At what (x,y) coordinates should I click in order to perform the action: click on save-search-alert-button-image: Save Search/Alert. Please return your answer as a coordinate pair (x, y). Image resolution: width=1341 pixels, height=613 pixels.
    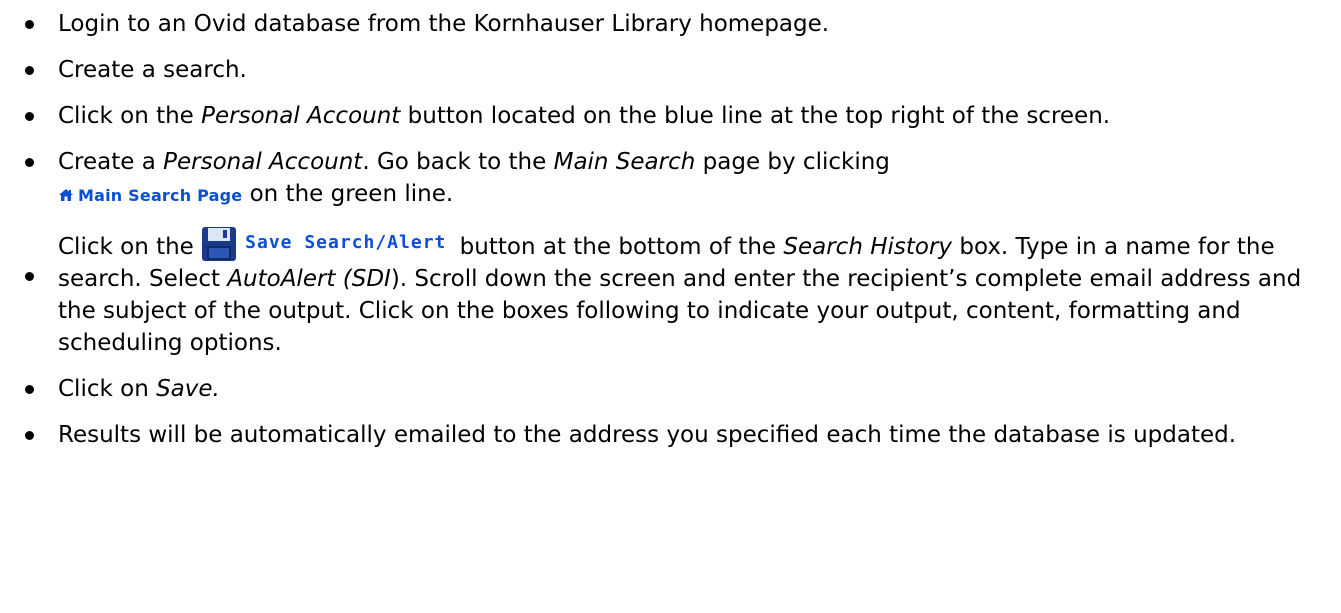
    Looking at the image, I should click on (326, 244).